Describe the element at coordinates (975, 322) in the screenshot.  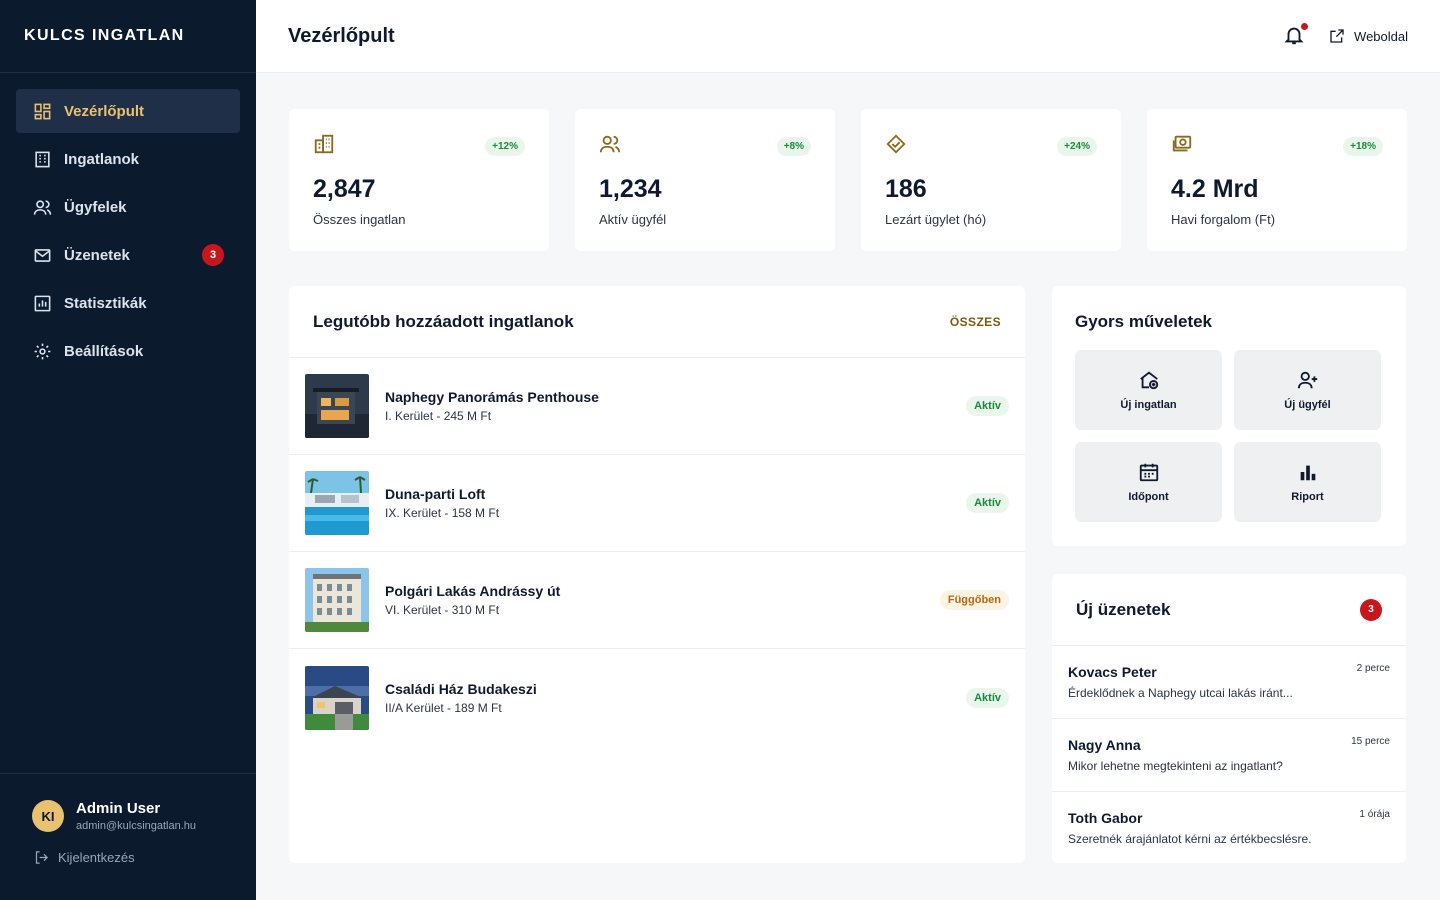
I see `view-all-link: ÖSSZES` at that location.